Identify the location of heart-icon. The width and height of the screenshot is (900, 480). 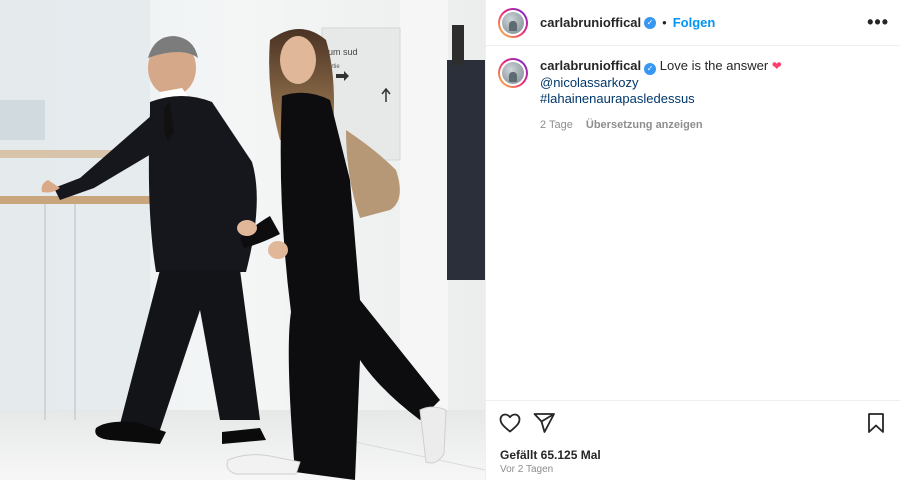
(510, 423).